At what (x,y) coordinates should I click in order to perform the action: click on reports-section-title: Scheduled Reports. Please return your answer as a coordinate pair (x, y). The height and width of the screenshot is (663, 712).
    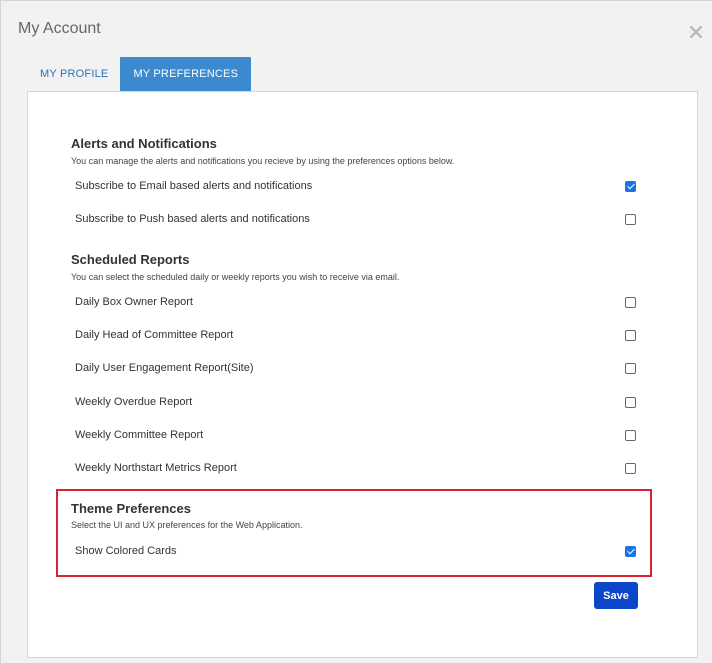
    Looking at the image, I should click on (130, 259).